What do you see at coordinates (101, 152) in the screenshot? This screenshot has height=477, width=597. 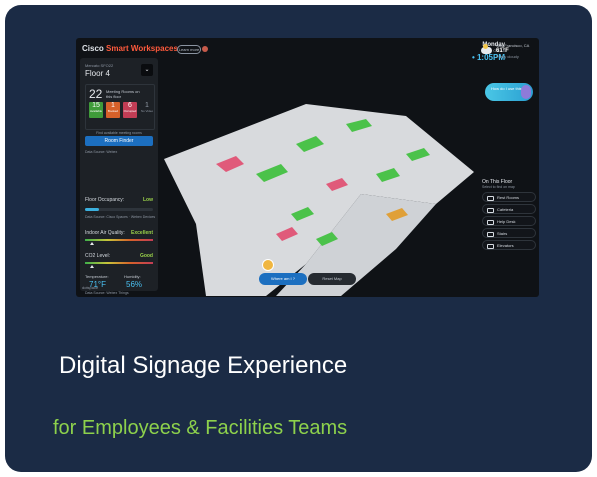 I see `room-data-source: Data Source: Webex` at bounding box center [101, 152].